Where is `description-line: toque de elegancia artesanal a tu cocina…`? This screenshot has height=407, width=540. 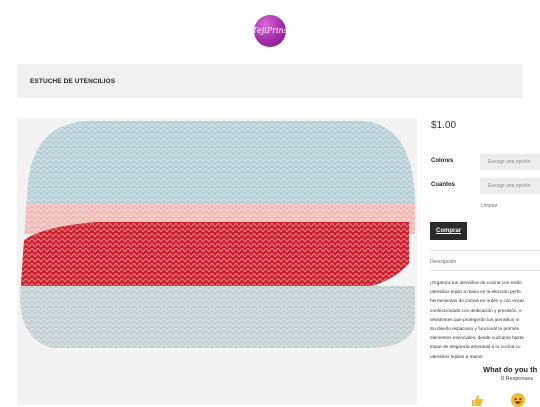 description-line: toque de elegancia artesanal a tu cocina… is located at coordinates (475, 347).